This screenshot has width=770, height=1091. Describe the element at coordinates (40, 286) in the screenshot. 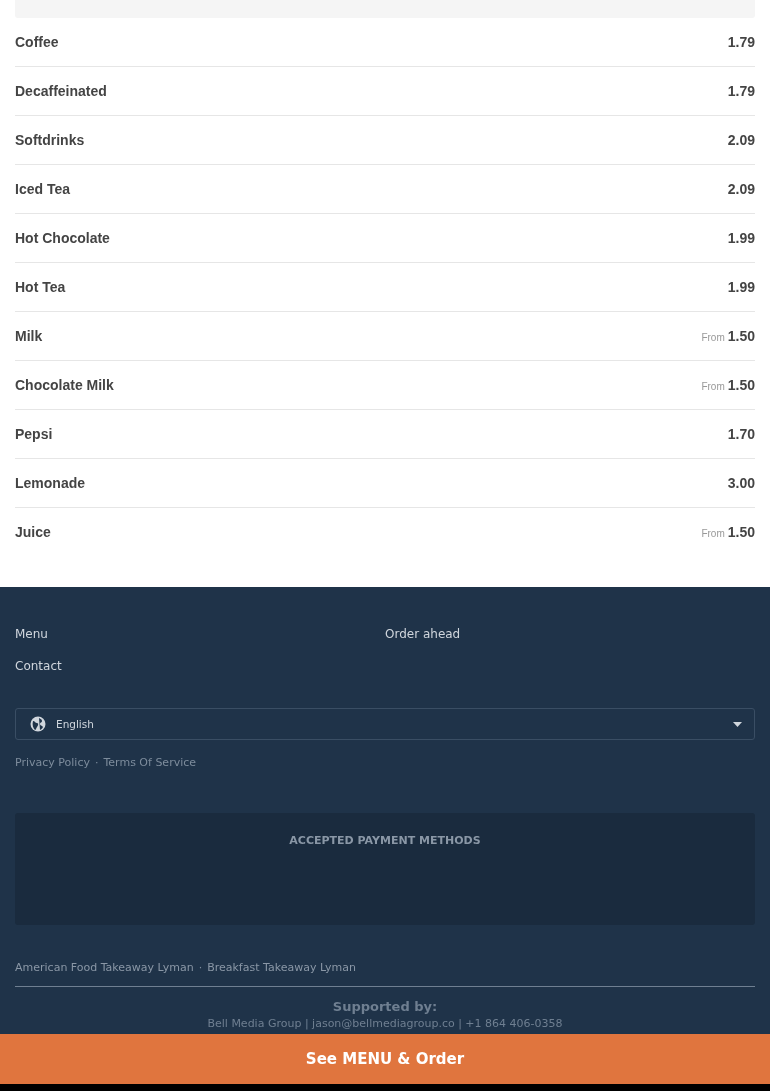

I see `item-name: Hot Tea` at that location.